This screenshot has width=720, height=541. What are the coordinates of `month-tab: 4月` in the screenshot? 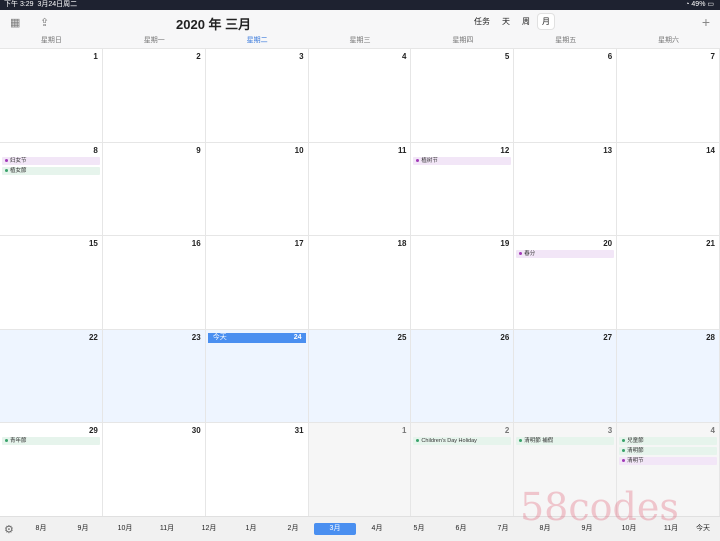 It's located at (377, 529).